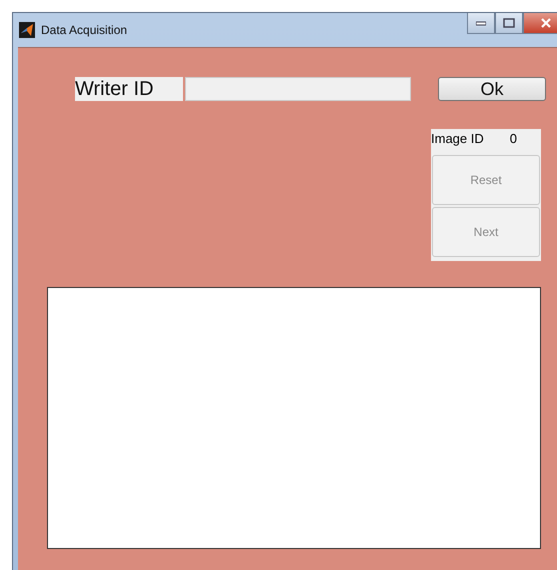  Describe the element at coordinates (84, 30) in the screenshot. I see `window-title: Data Acquisition` at that location.